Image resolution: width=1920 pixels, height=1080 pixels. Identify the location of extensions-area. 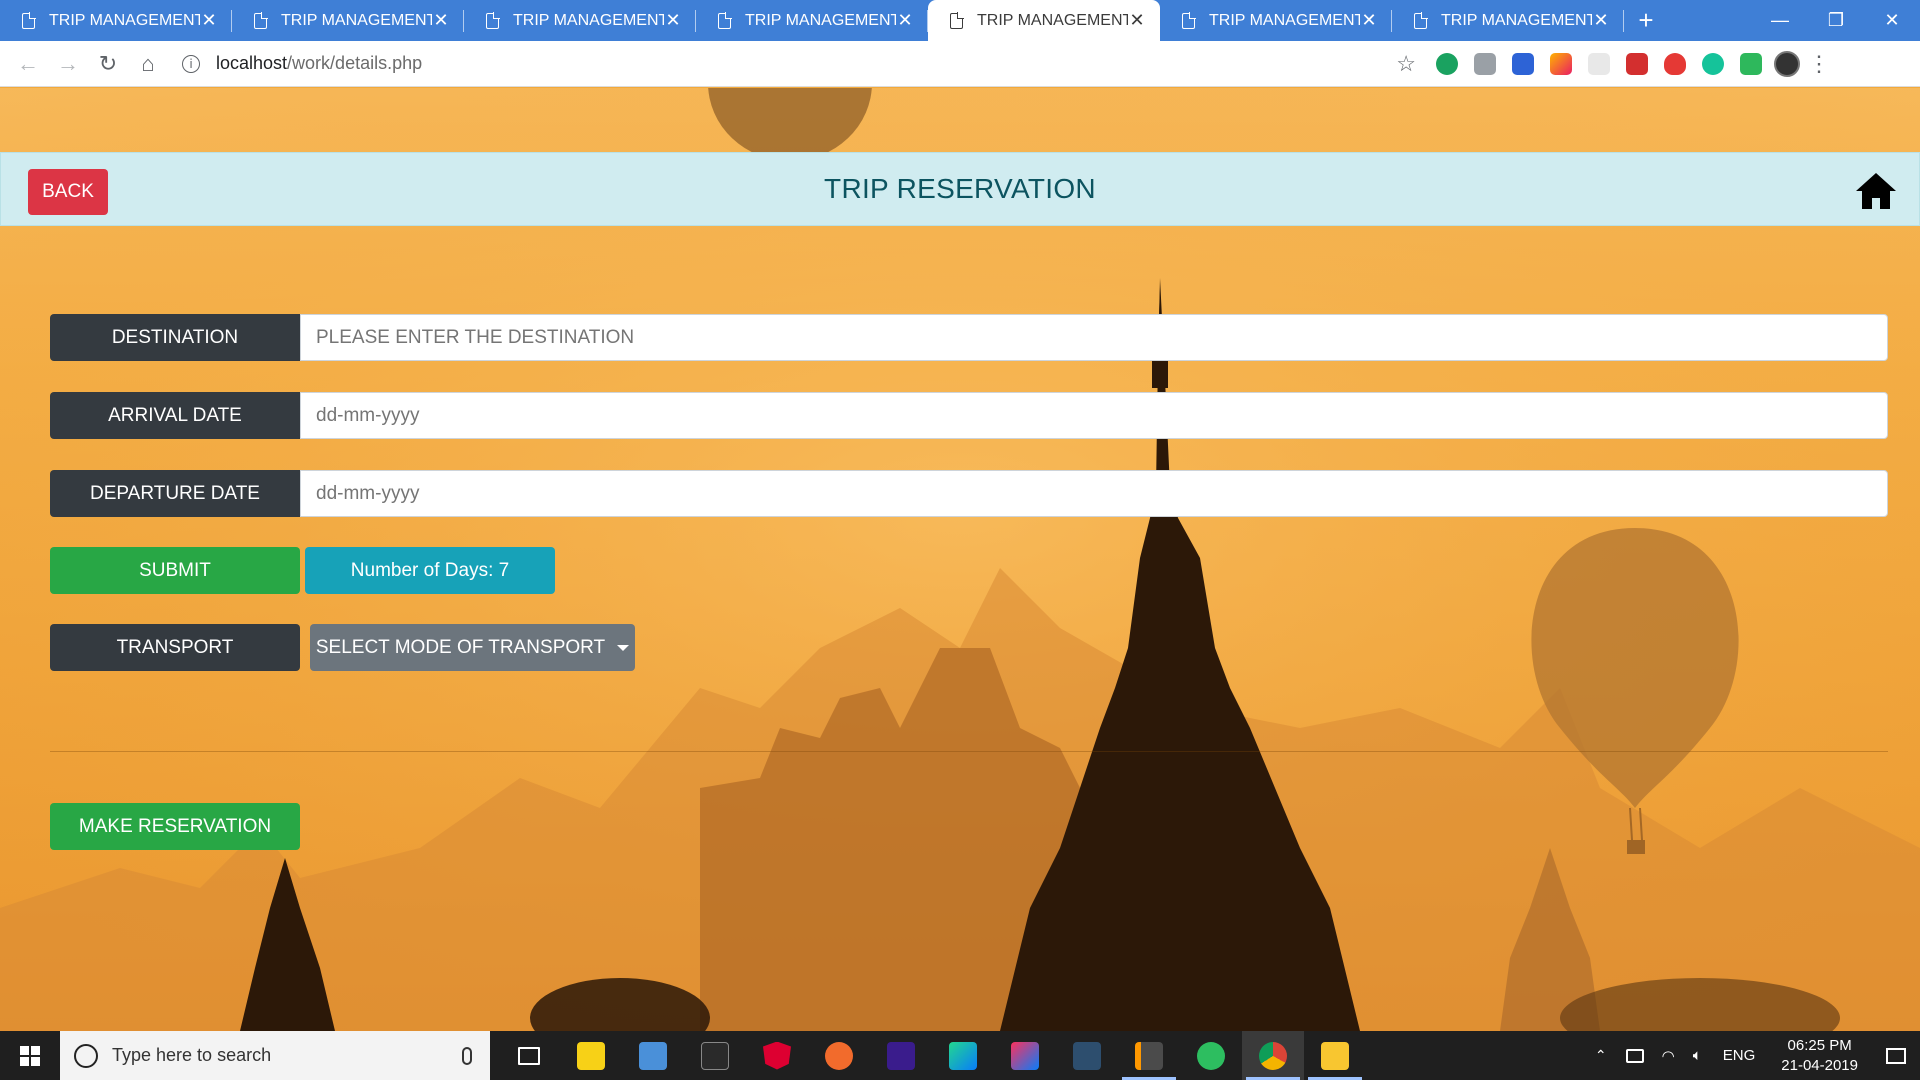
(1599, 63).